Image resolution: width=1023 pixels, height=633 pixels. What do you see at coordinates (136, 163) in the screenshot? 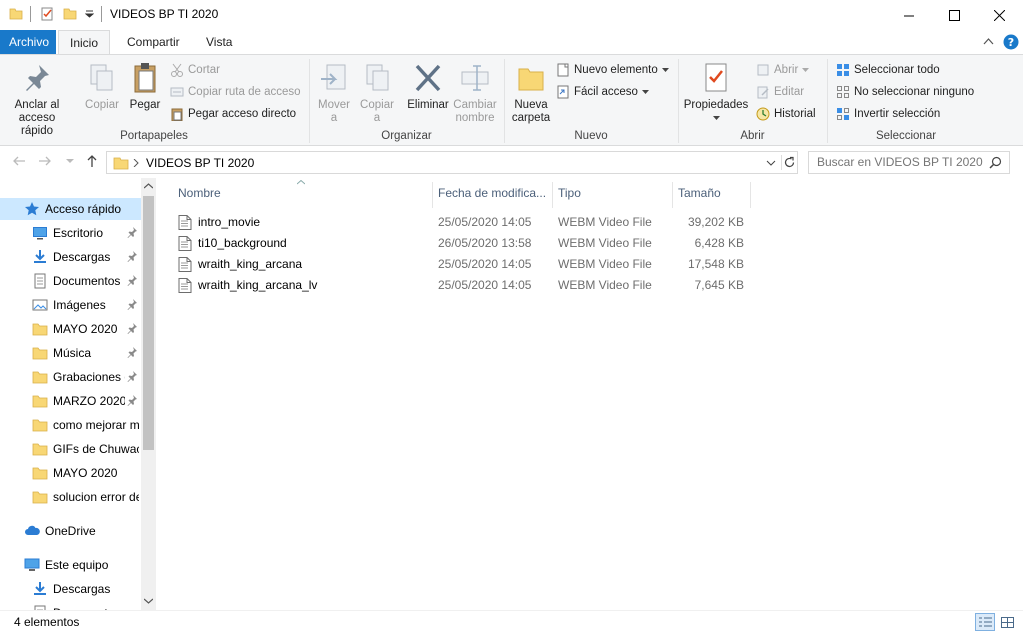
I see `chevron-right-icon` at bounding box center [136, 163].